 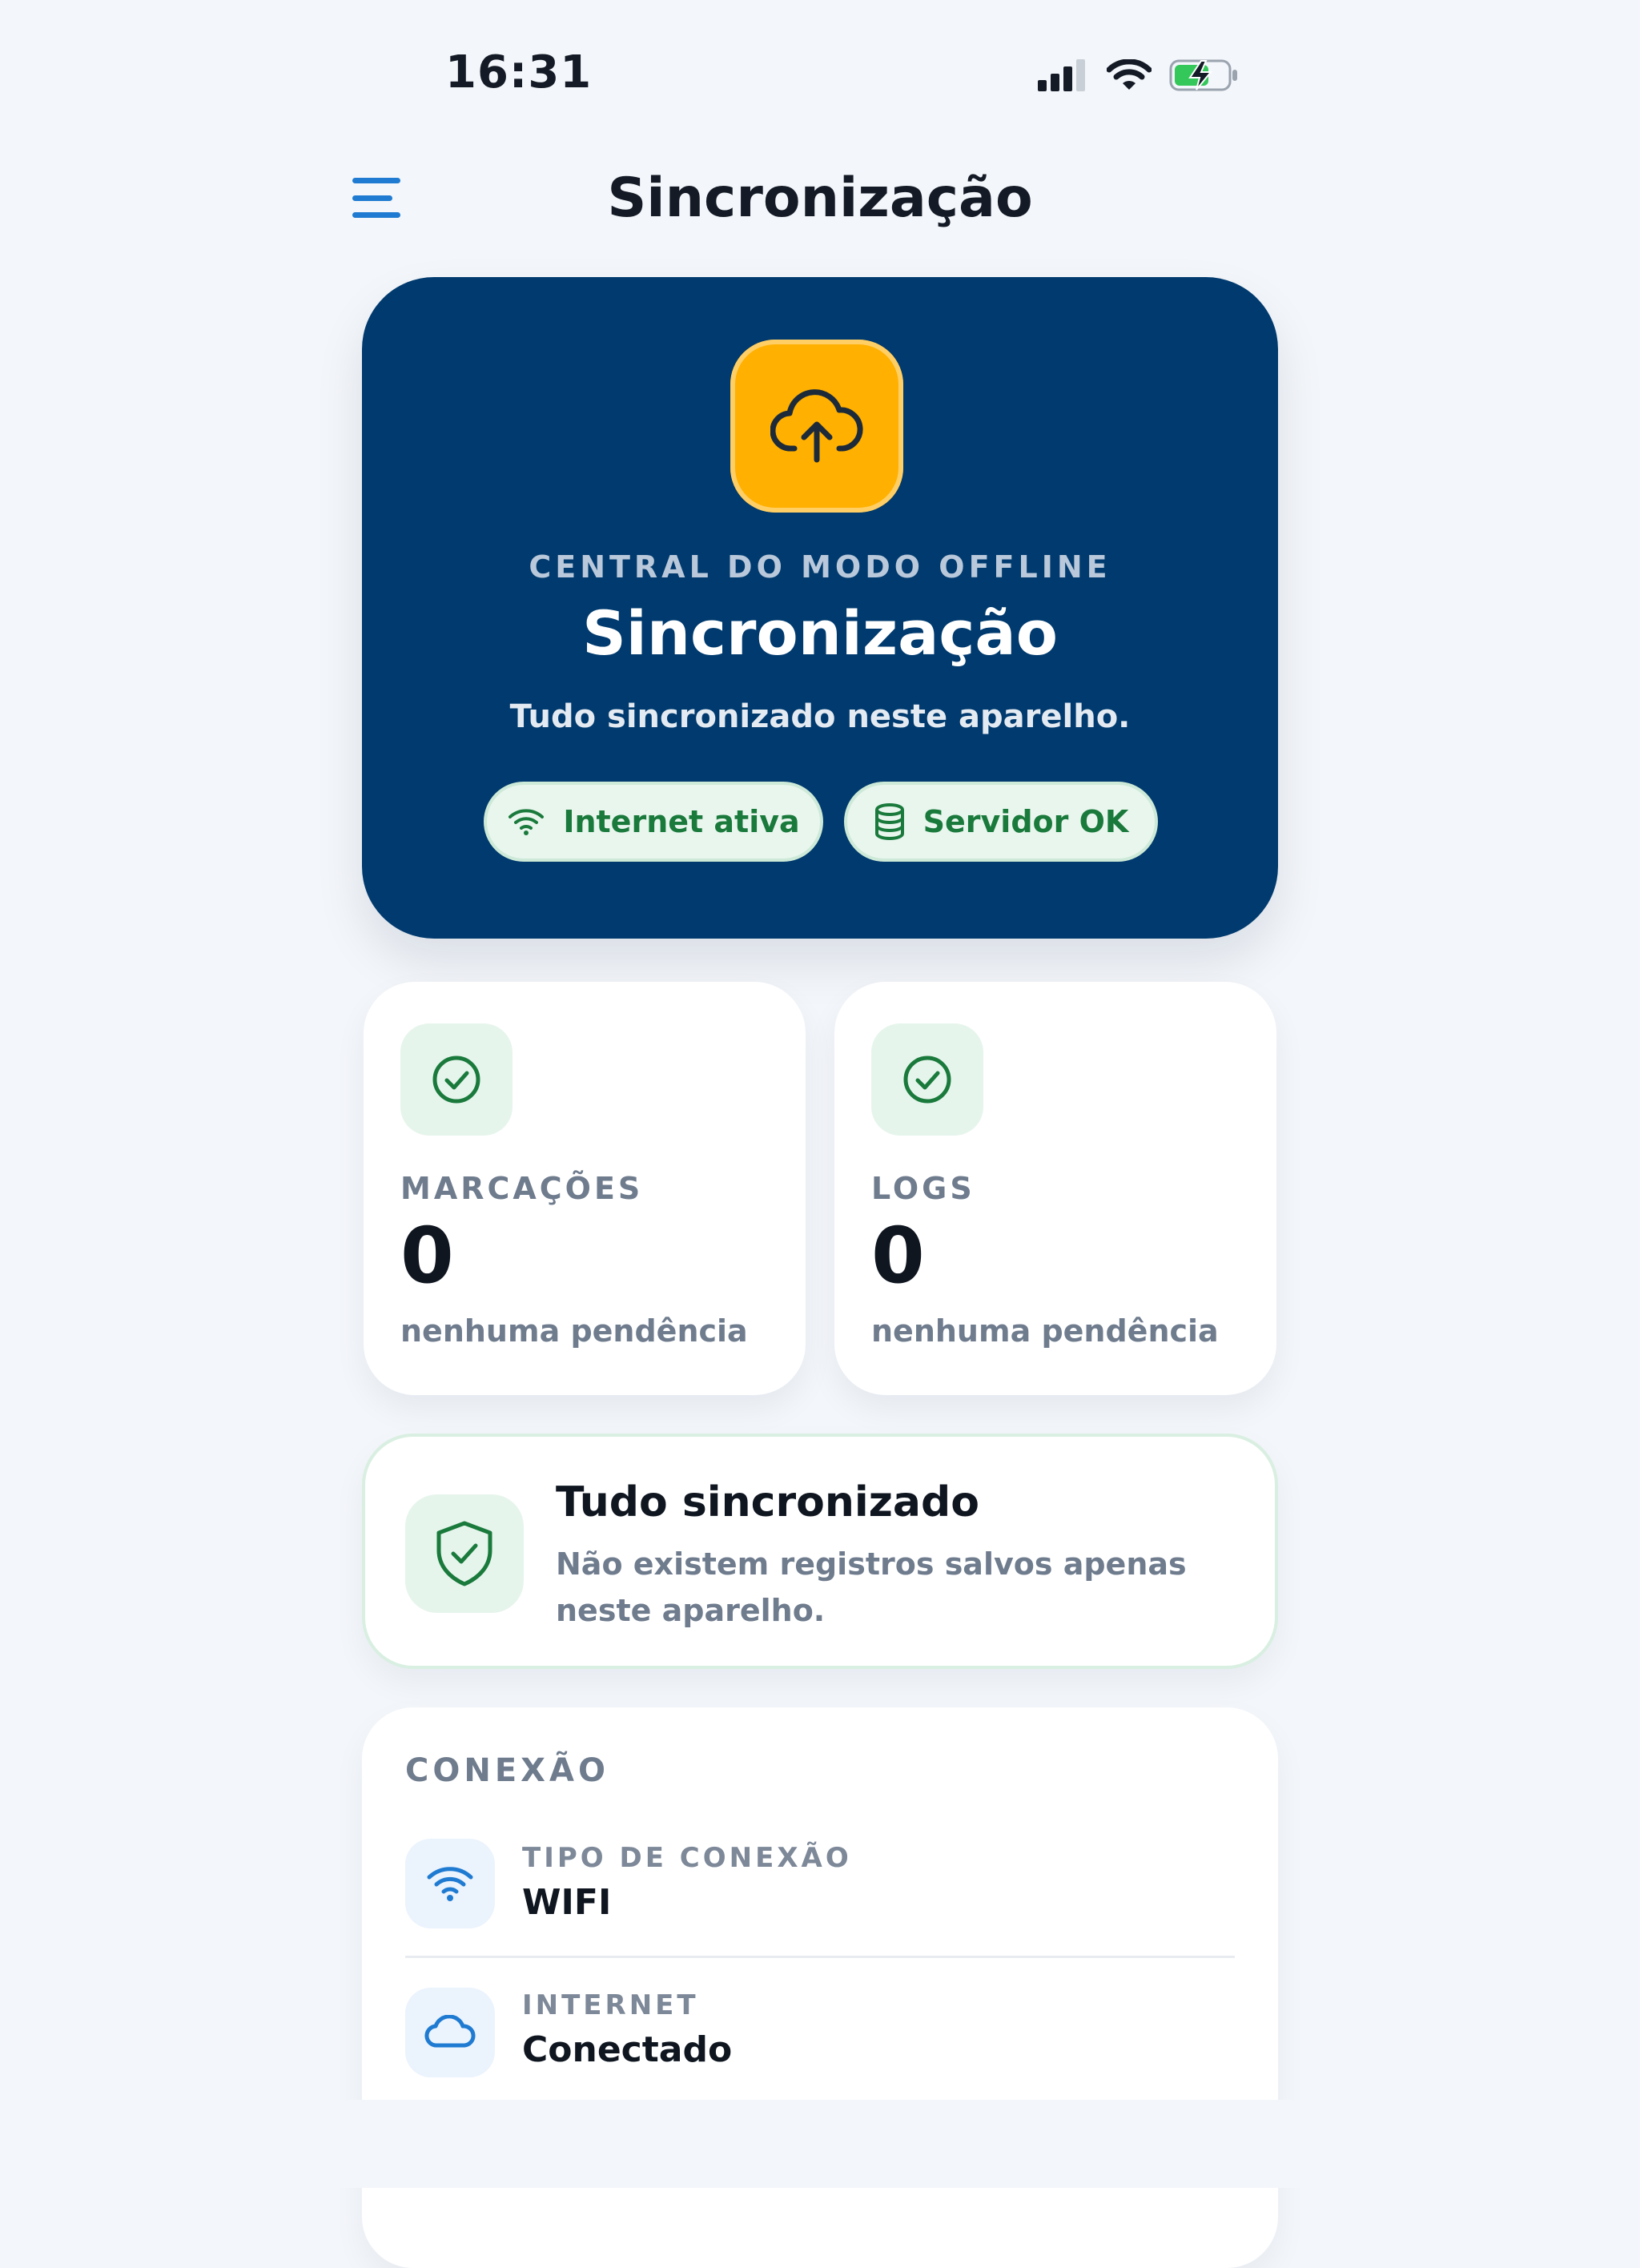 What do you see at coordinates (923, 1188) in the screenshot?
I see `stat-label: LOGS` at bounding box center [923, 1188].